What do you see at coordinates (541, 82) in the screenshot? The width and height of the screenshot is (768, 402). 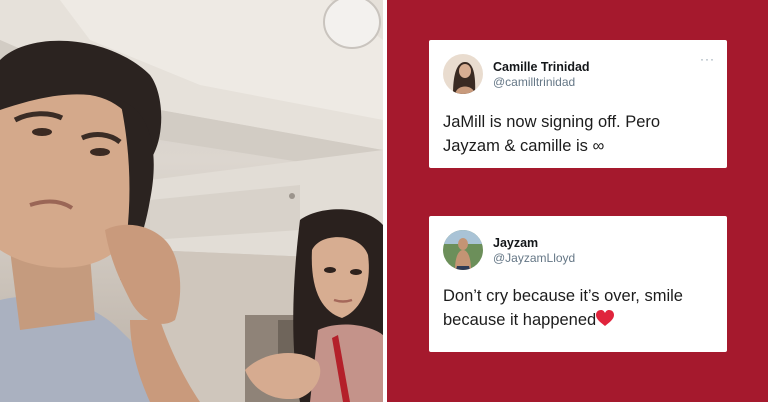 I see `user-handle: @camilltrinidad` at bounding box center [541, 82].